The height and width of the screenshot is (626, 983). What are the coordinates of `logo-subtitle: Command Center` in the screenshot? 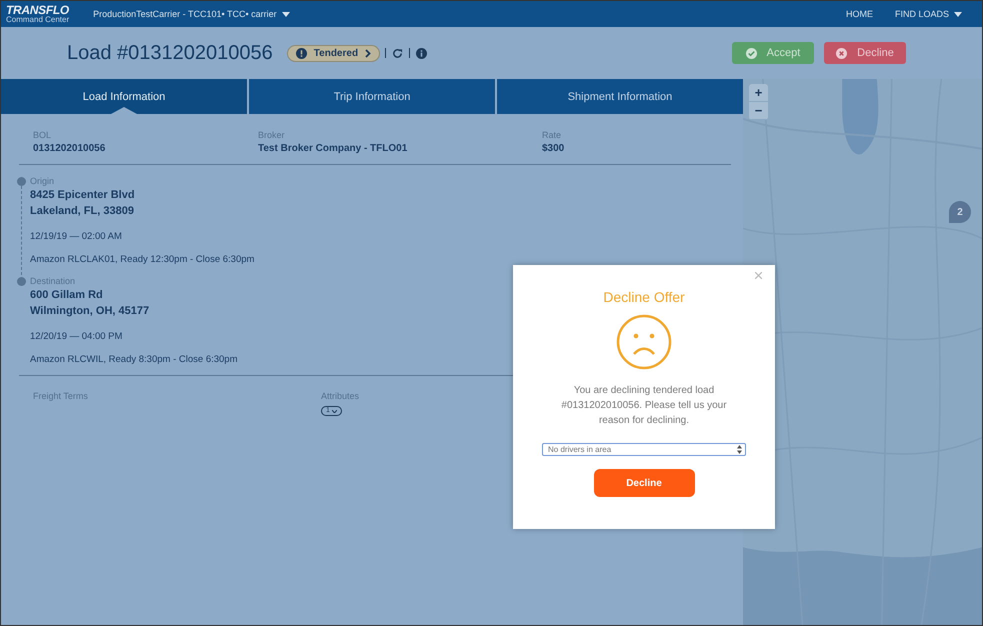 It's located at (38, 20).